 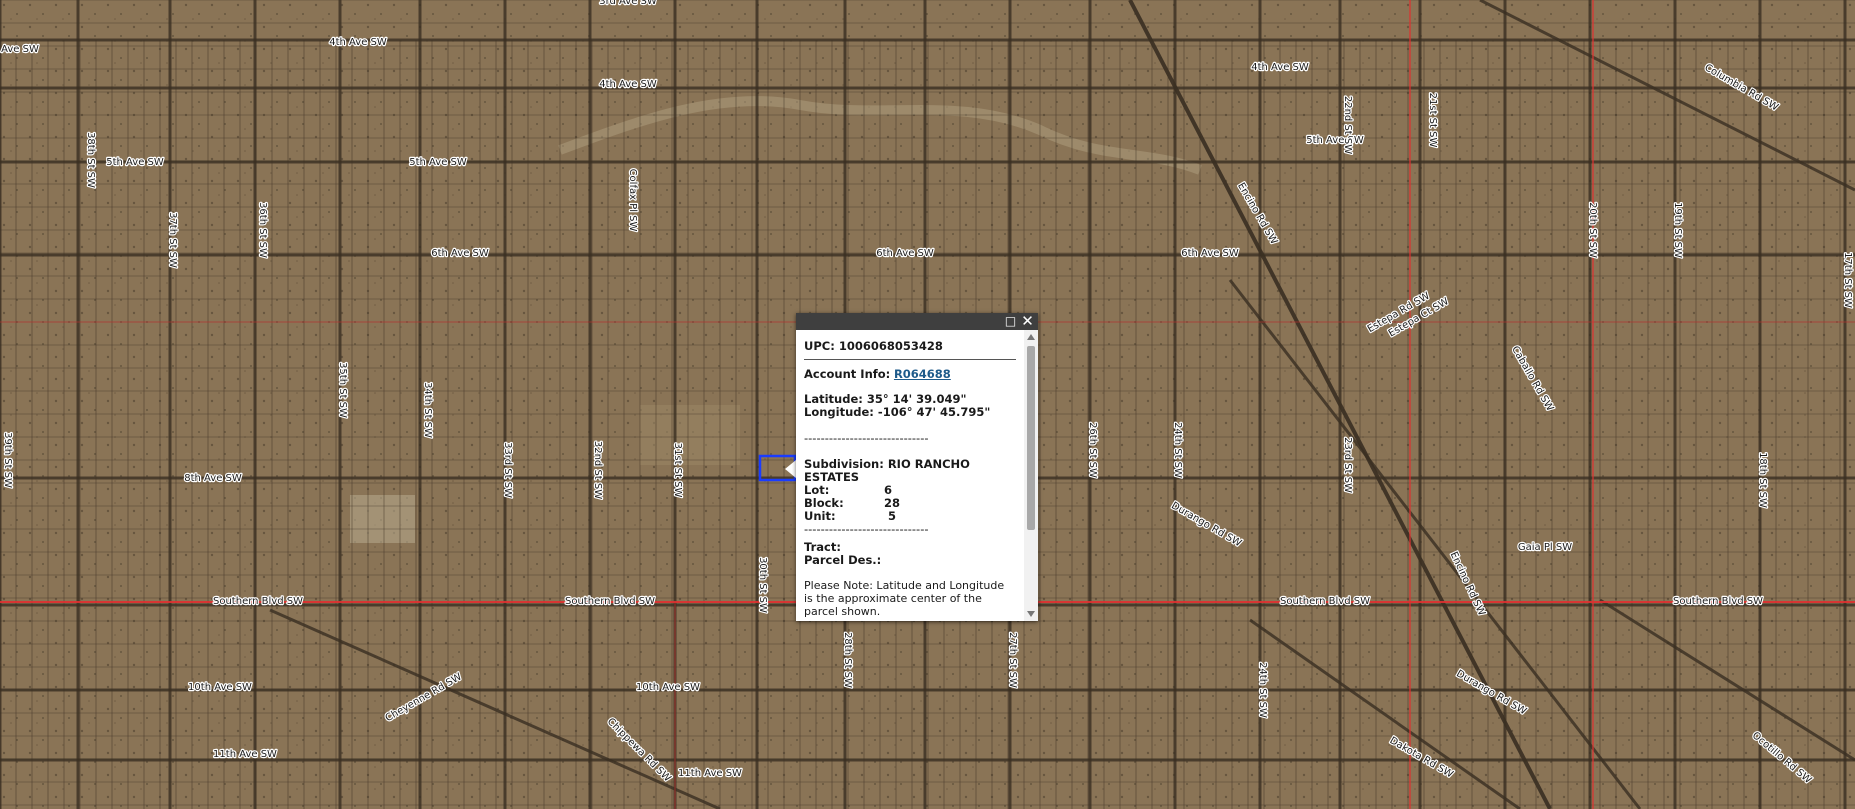 I want to click on street-label: 23rd St SW, so click(x=1347, y=465).